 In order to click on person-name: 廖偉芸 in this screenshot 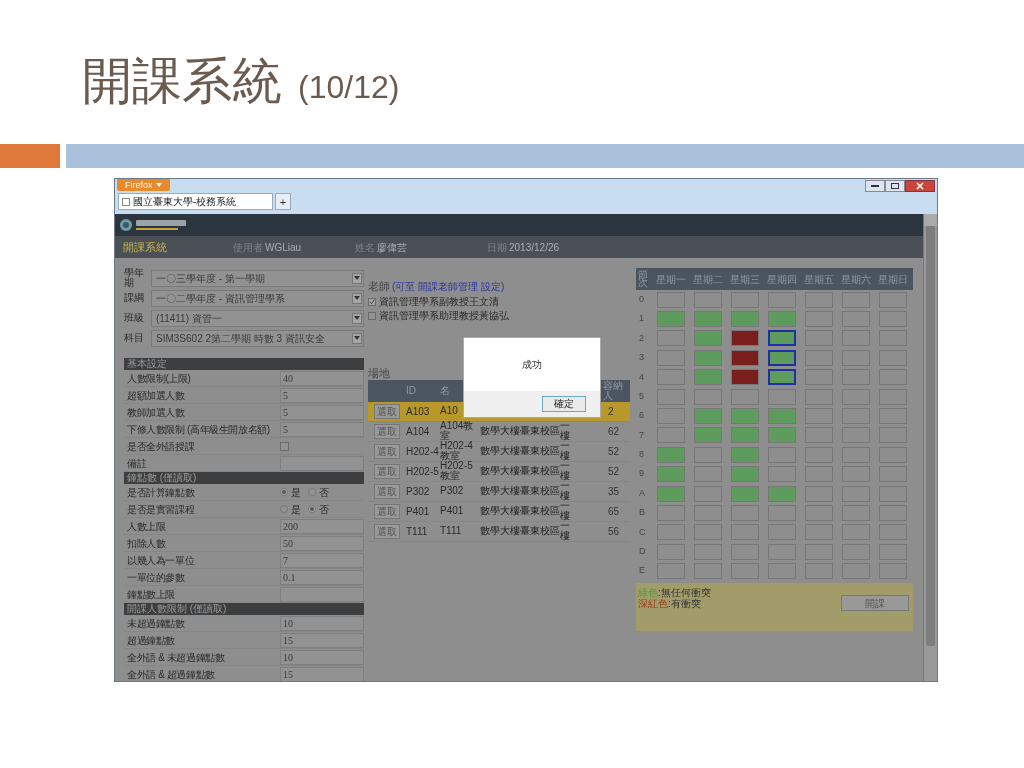, I will do `click(392, 247)`.